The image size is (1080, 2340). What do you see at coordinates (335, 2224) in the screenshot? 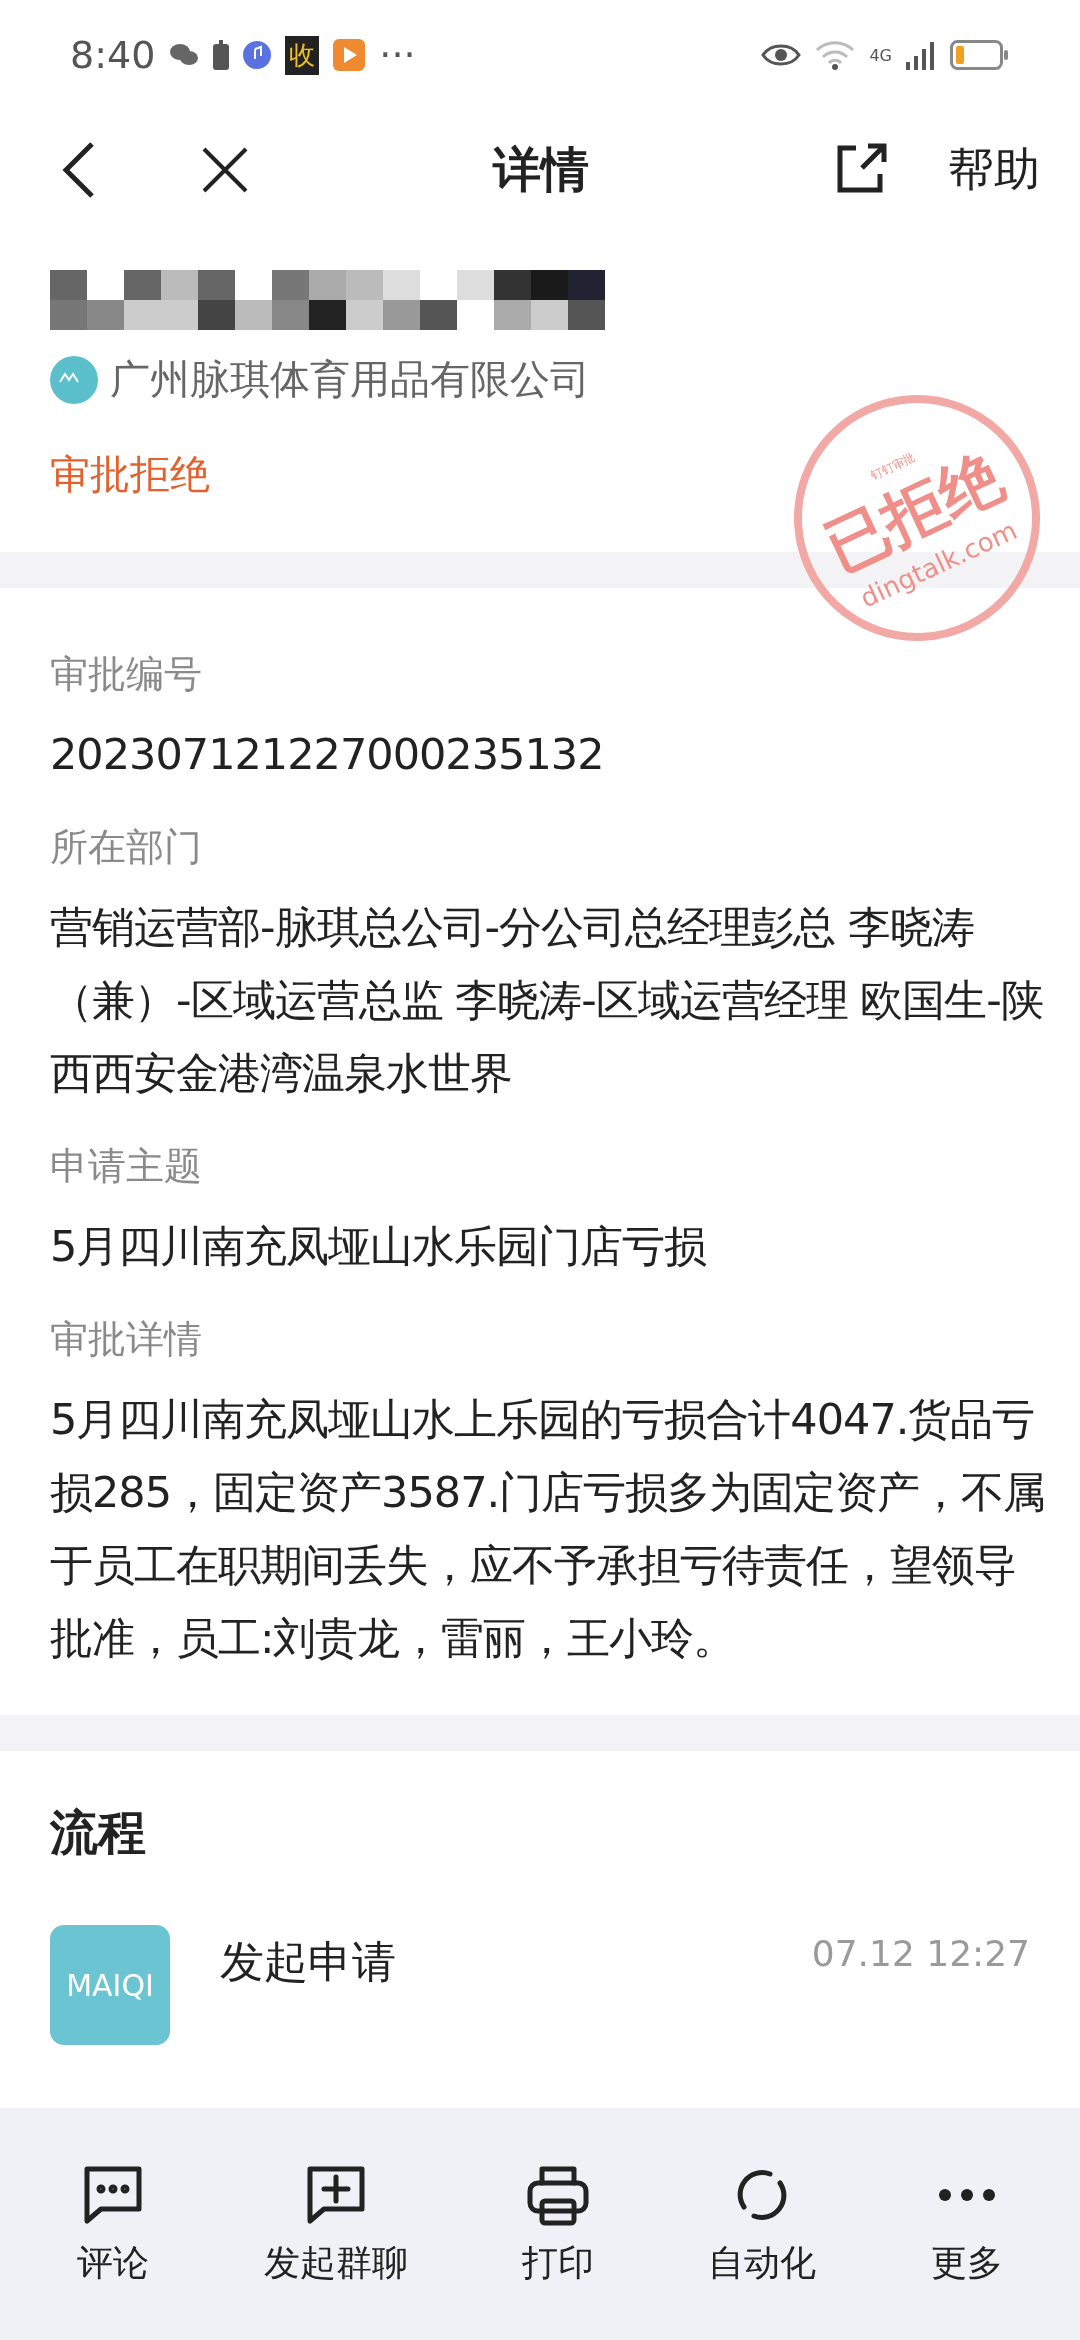
I see `action-button: 发起群聊` at bounding box center [335, 2224].